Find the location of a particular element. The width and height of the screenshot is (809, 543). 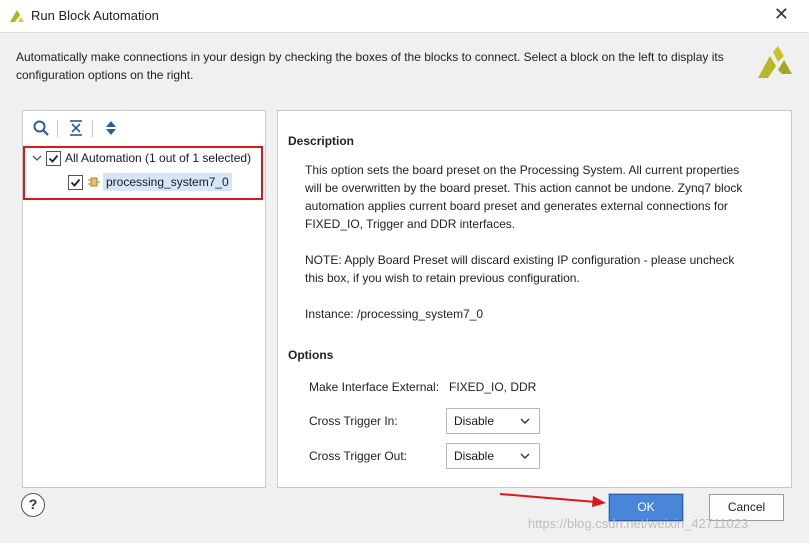

cross-trigger-in-label: Cross Trigger In: is located at coordinates (353, 421).